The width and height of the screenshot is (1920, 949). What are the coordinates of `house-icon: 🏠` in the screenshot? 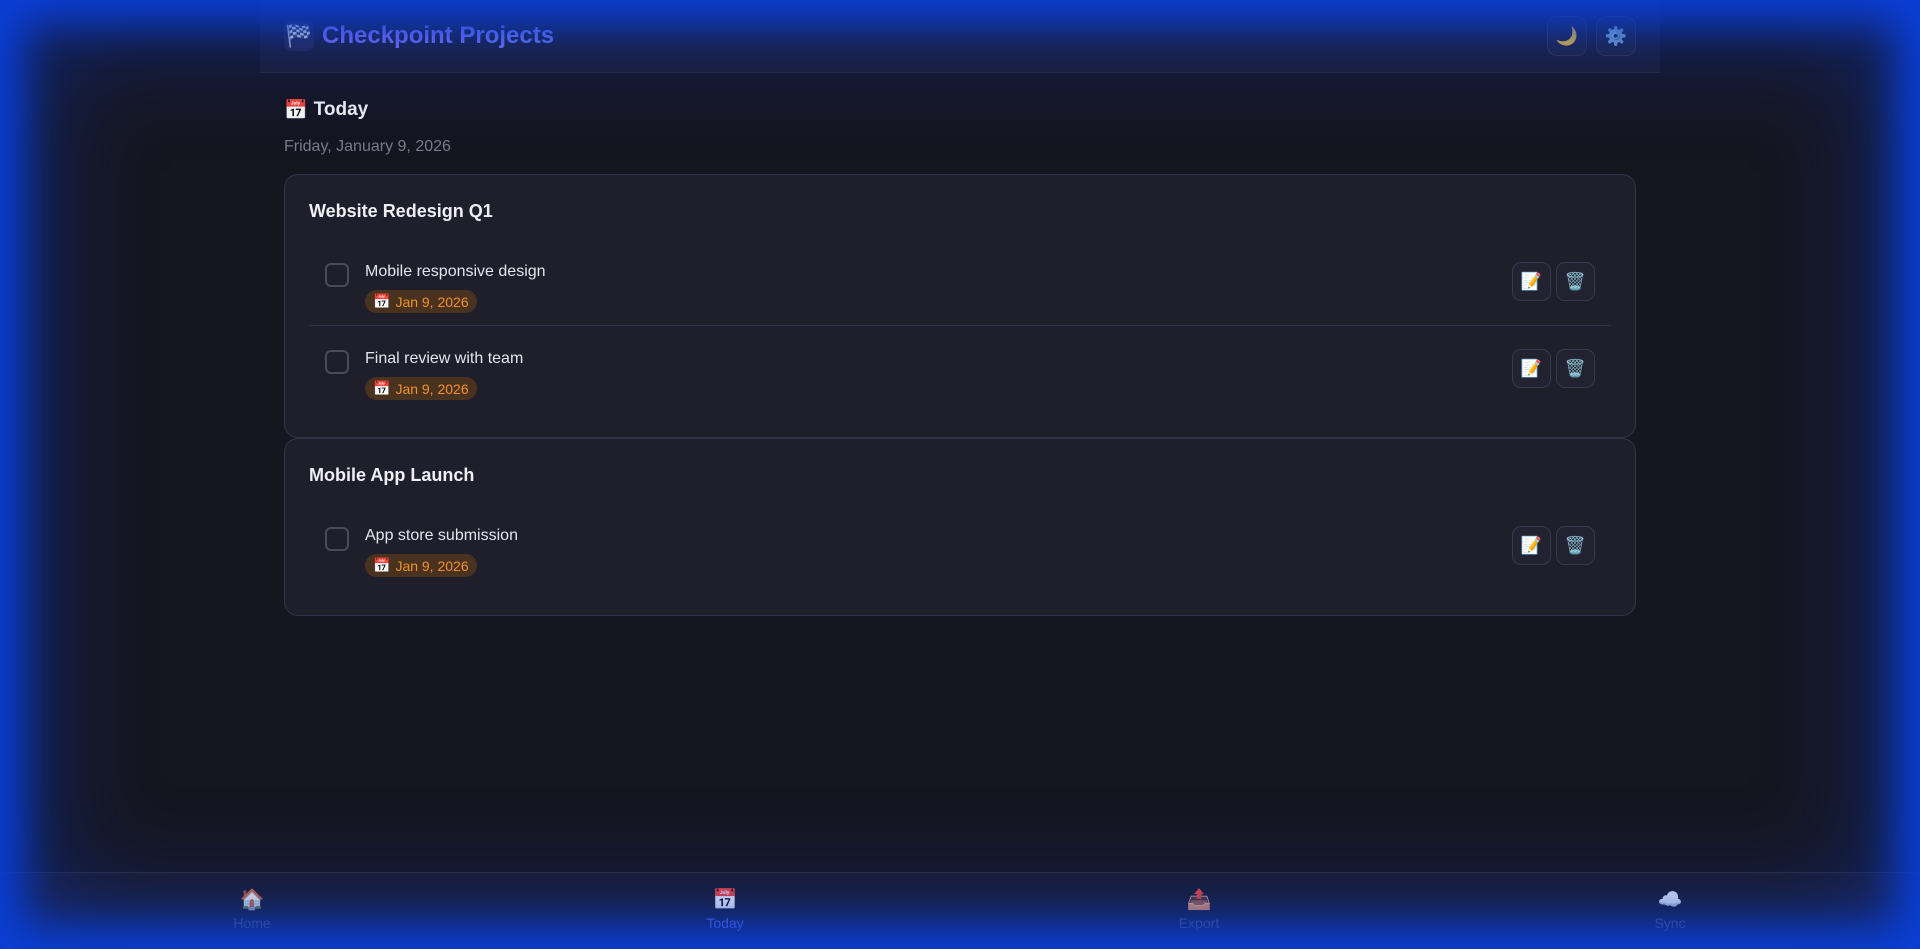 It's located at (252, 900).